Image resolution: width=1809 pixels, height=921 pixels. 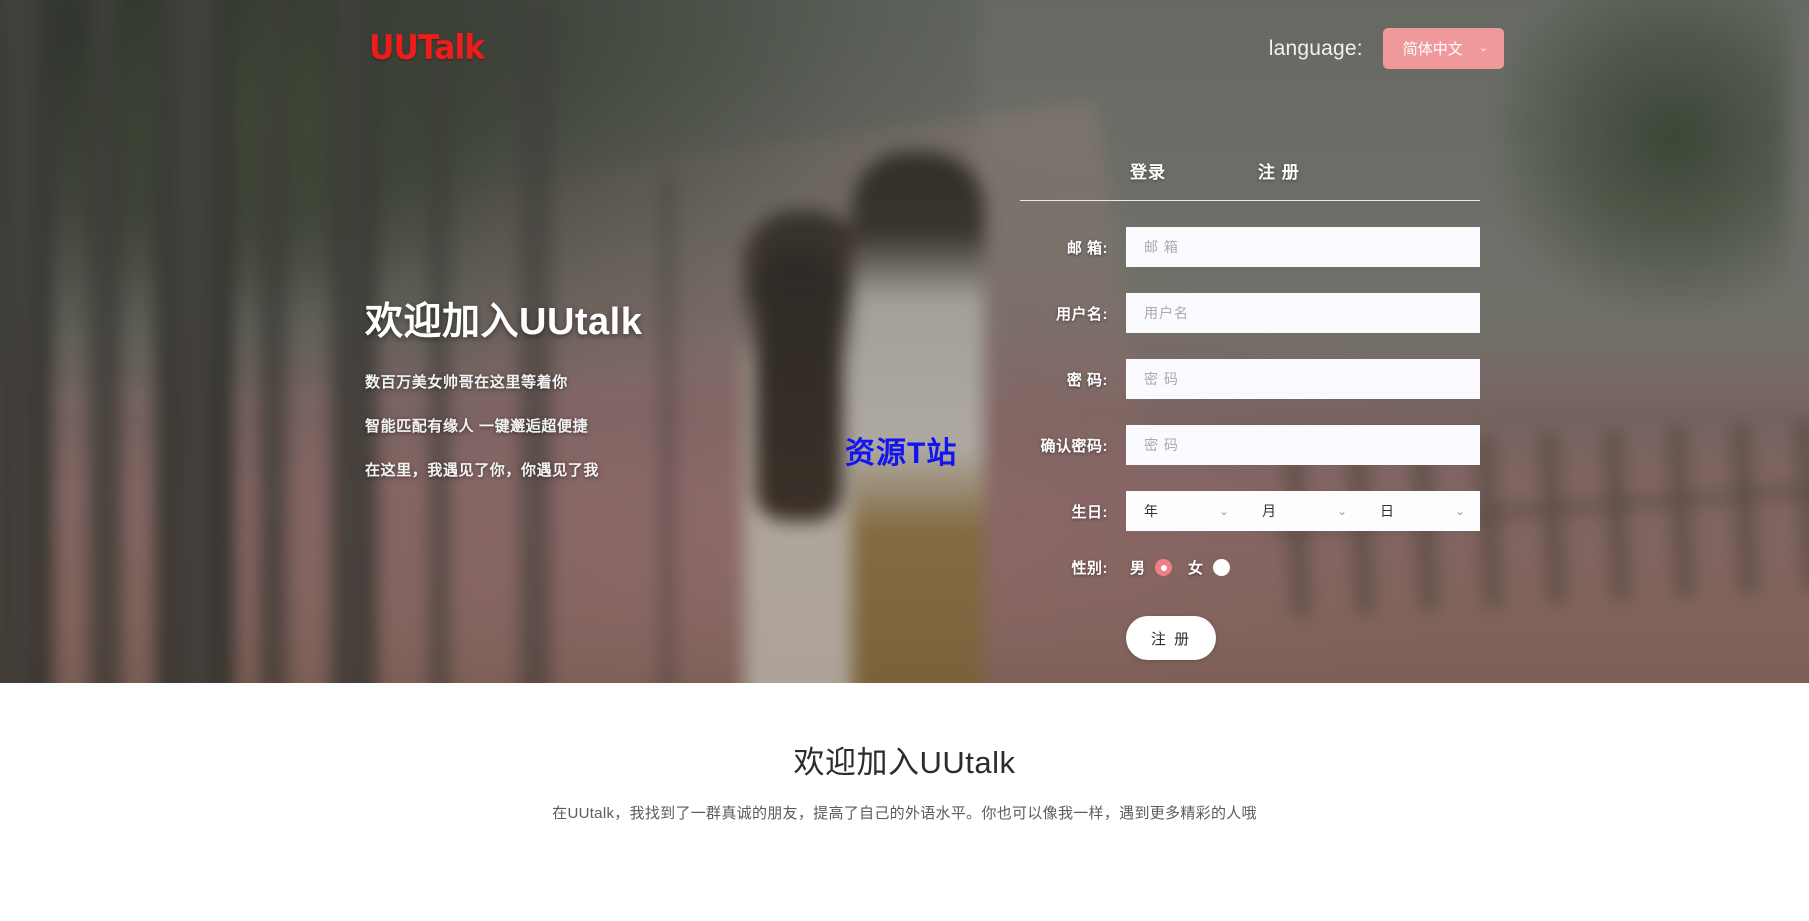 What do you see at coordinates (1303, 567) in the screenshot?
I see `gender-options: 男 女` at bounding box center [1303, 567].